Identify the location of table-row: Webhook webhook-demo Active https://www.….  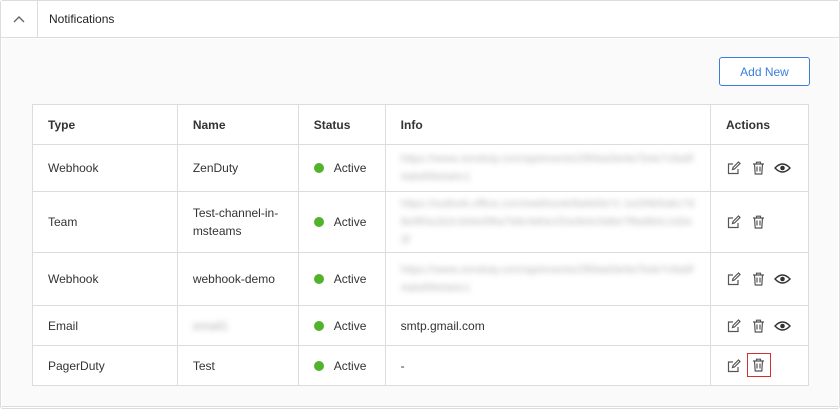
(421, 279).